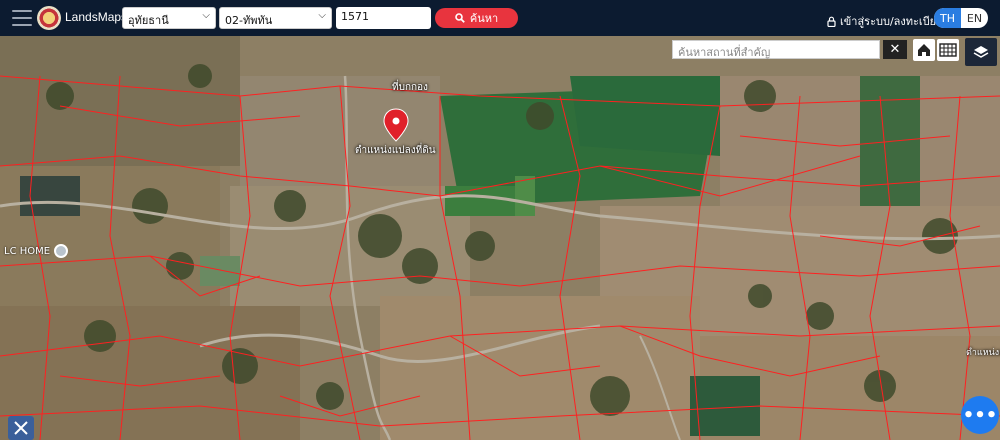 This screenshot has width=1000, height=440. What do you see at coordinates (383, 18) in the screenshot?
I see `parcel-number-input: 1571` at bounding box center [383, 18].